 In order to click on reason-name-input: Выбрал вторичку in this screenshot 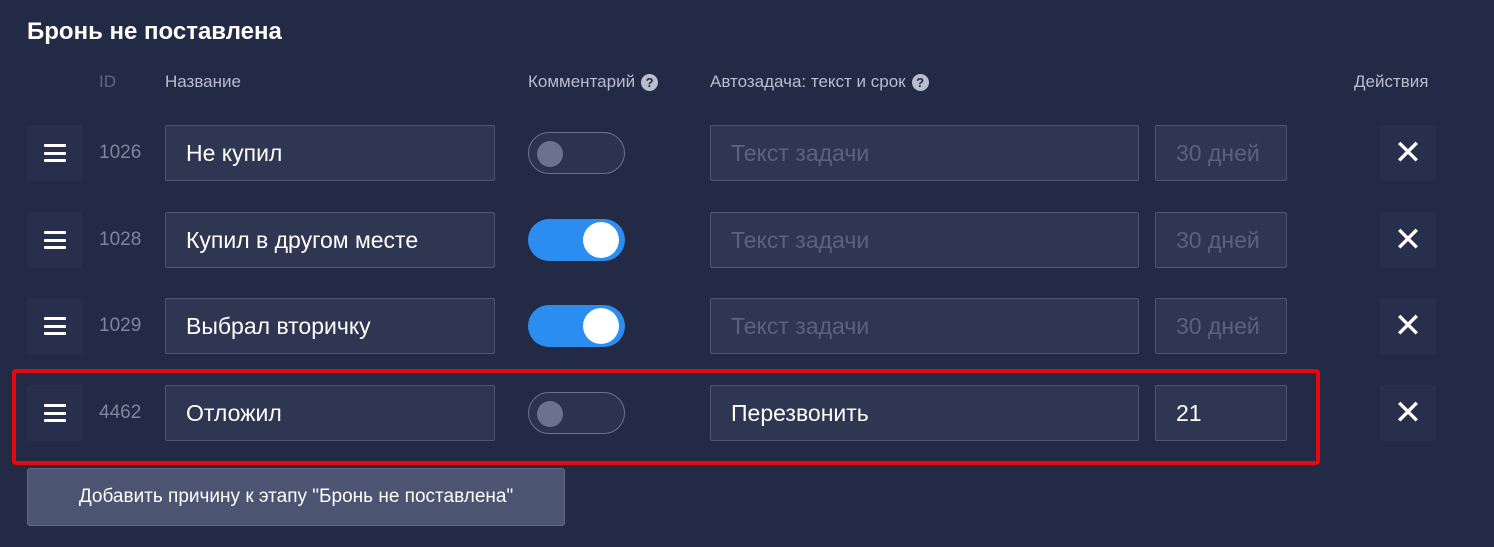, I will do `click(330, 326)`.